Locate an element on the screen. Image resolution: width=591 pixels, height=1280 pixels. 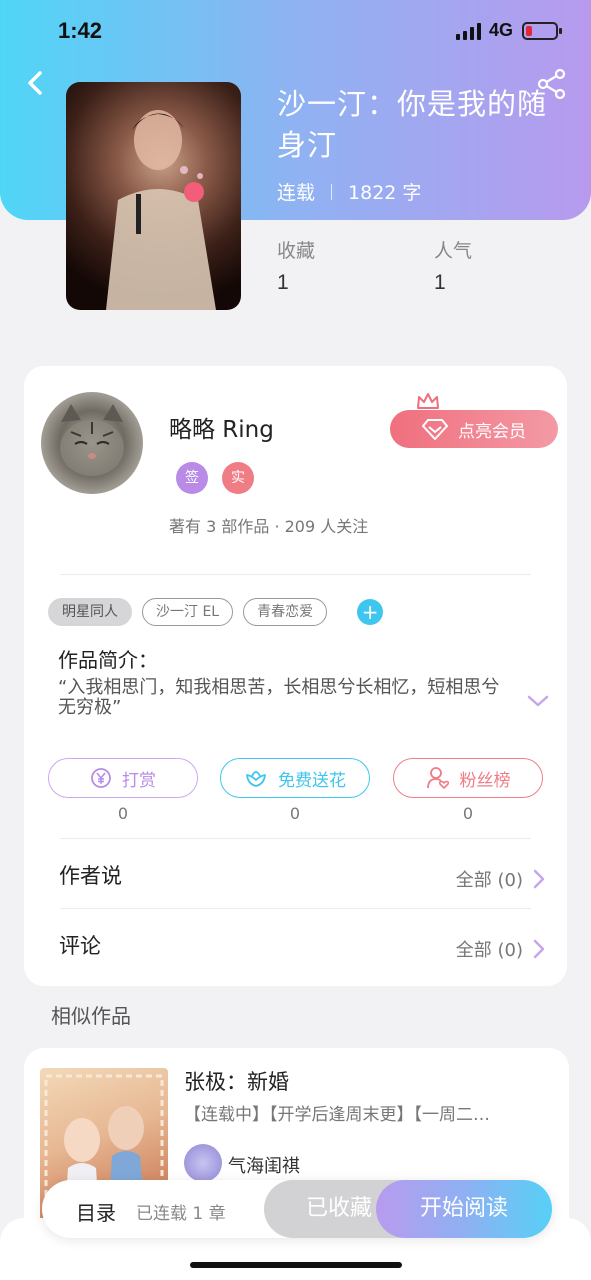
similar-author-avatar is located at coordinates (203, 1163).